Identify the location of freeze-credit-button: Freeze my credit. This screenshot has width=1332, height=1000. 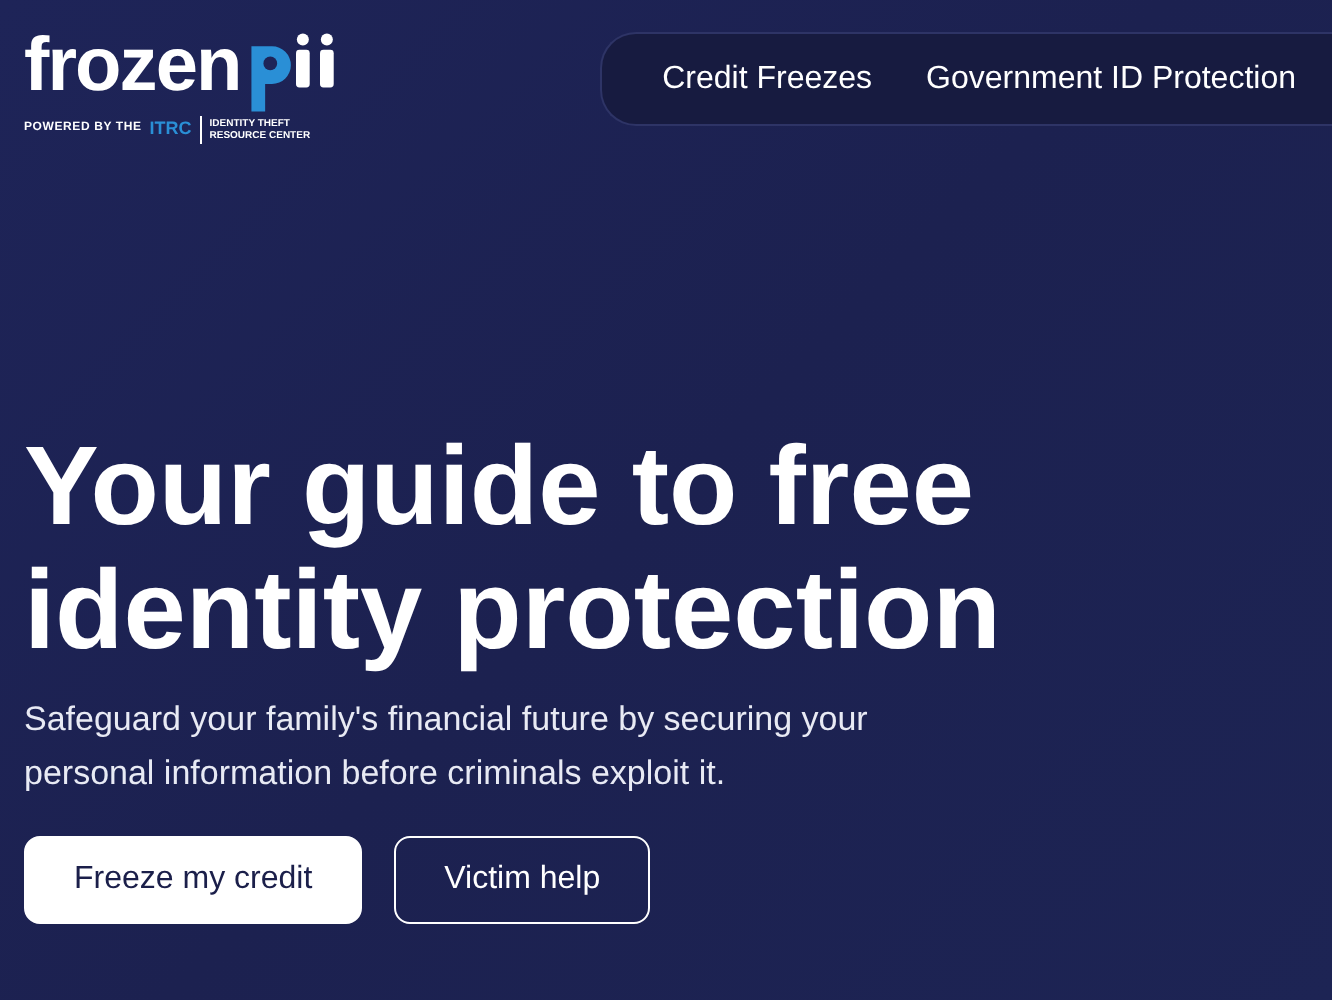
(193, 879).